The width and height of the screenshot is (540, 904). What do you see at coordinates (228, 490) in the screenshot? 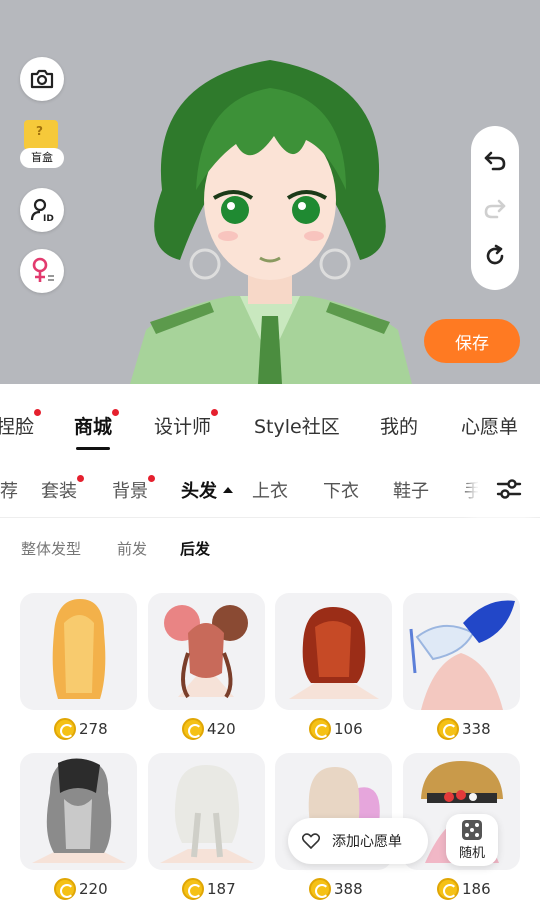
I see `caret-up-icon` at bounding box center [228, 490].